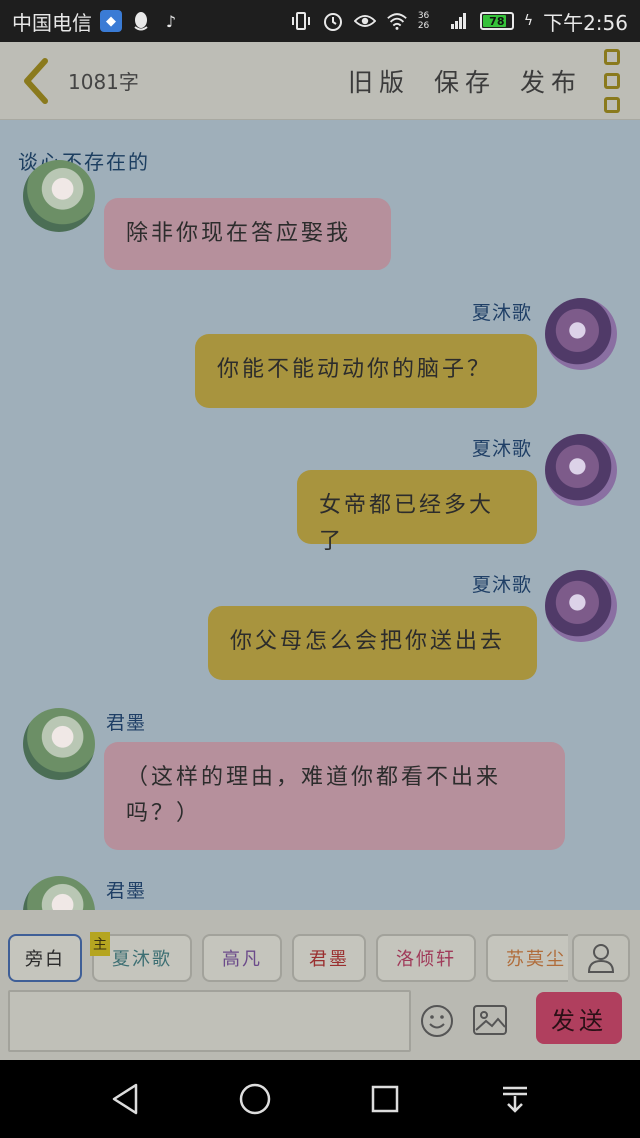  I want to click on person-icon, so click(601, 958).